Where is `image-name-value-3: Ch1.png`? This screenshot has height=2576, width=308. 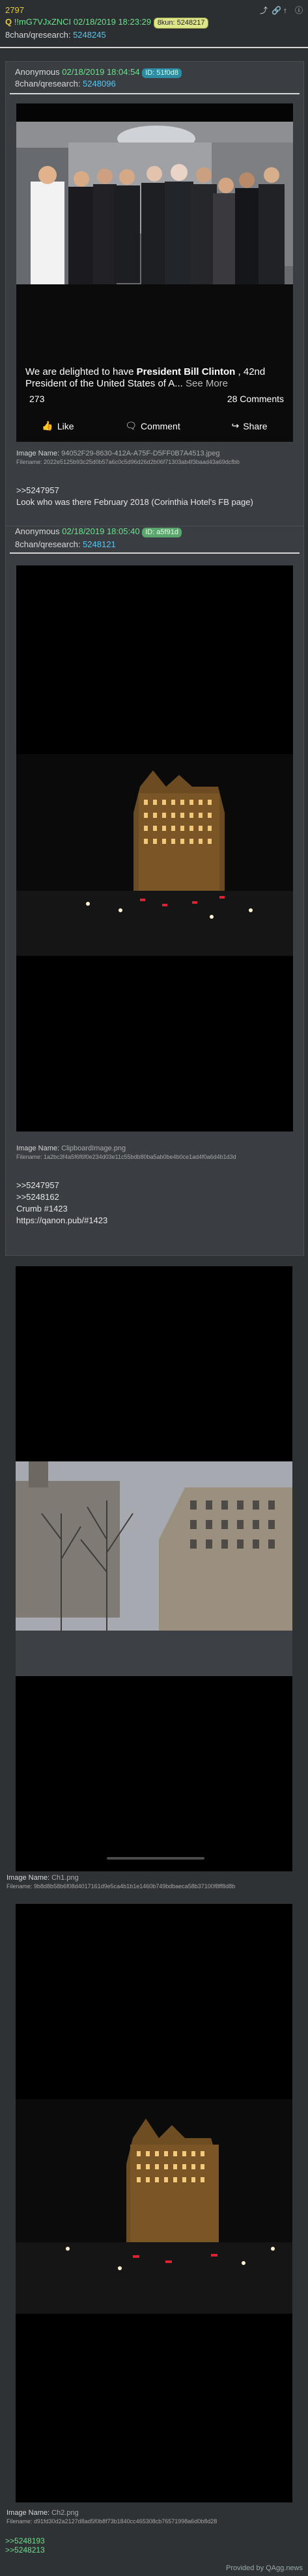
image-name-value-3: Ch1.png is located at coordinates (65, 1878).